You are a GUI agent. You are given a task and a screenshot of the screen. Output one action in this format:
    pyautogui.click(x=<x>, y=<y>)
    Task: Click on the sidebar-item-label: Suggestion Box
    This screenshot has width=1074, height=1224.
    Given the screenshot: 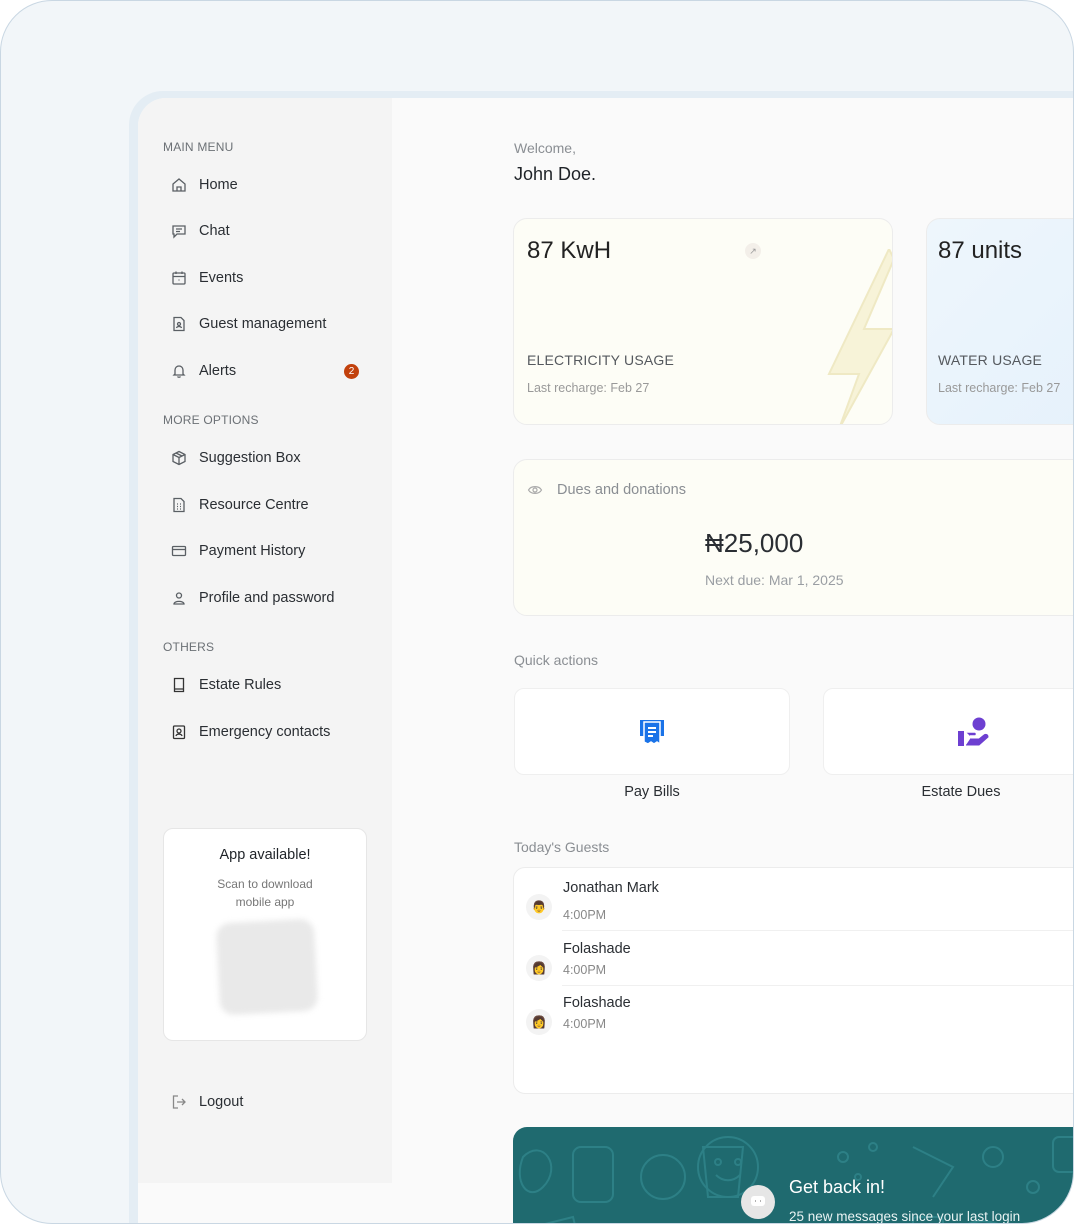 What is the action you would take?
    pyautogui.click(x=250, y=458)
    